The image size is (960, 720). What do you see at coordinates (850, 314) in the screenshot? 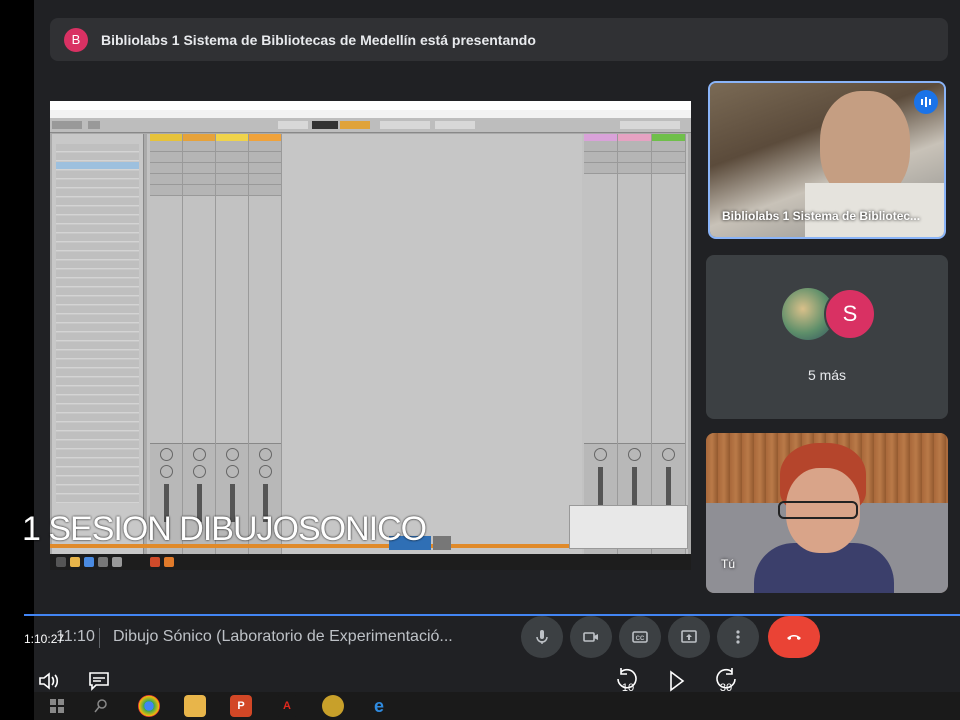
I see `participant-avatar-letter: S` at bounding box center [850, 314].